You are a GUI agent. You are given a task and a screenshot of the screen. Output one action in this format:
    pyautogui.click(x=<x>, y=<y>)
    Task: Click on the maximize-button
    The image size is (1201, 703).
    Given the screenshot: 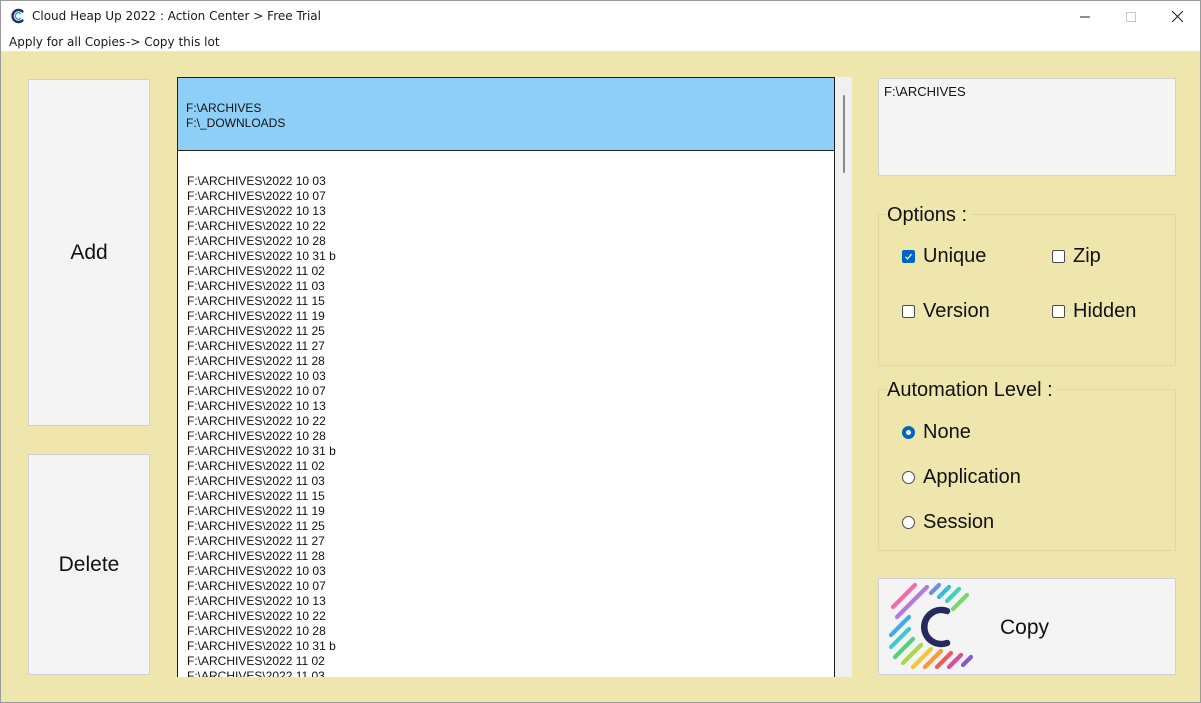 What is the action you would take?
    pyautogui.click(x=1131, y=16)
    